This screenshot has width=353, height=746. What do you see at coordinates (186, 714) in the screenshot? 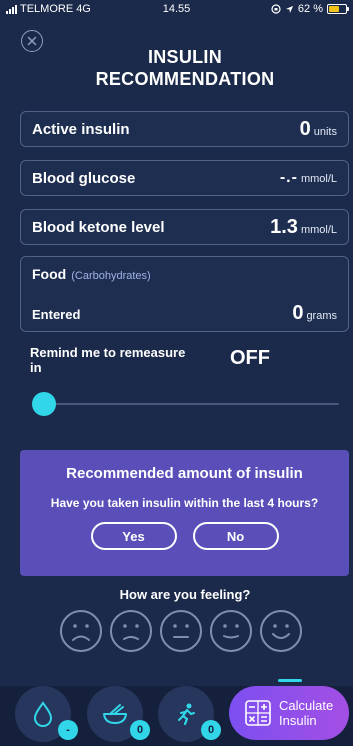
I see `running-icon` at bounding box center [186, 714].